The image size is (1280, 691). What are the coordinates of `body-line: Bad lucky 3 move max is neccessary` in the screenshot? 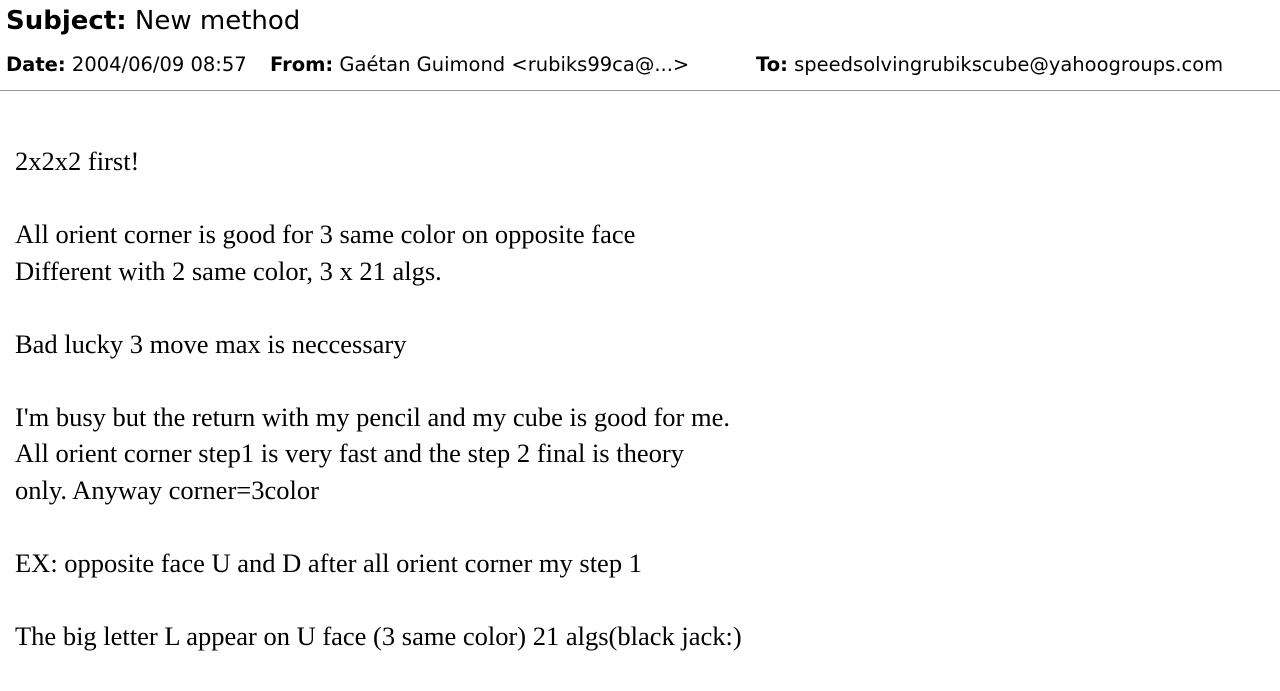 It's located at (211, 343).